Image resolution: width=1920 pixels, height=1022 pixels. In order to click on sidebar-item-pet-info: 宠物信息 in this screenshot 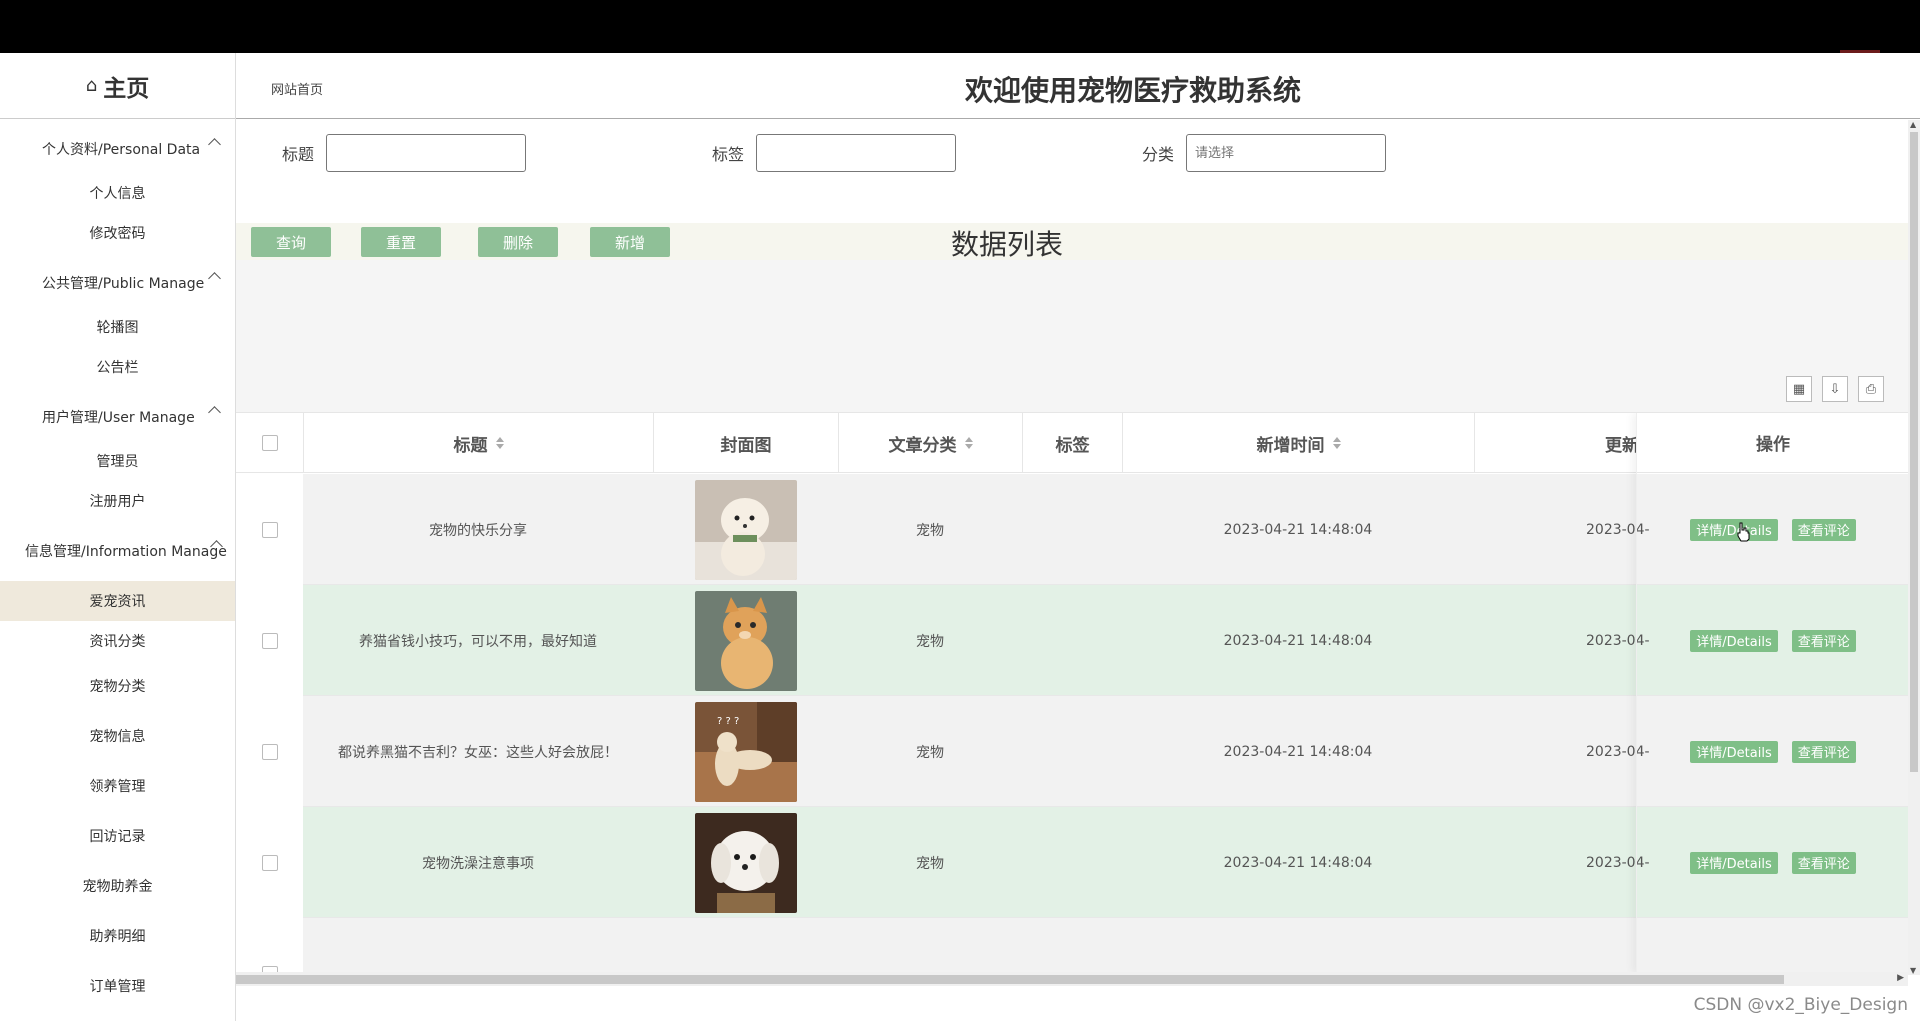, I will do `click(117, 736)`.